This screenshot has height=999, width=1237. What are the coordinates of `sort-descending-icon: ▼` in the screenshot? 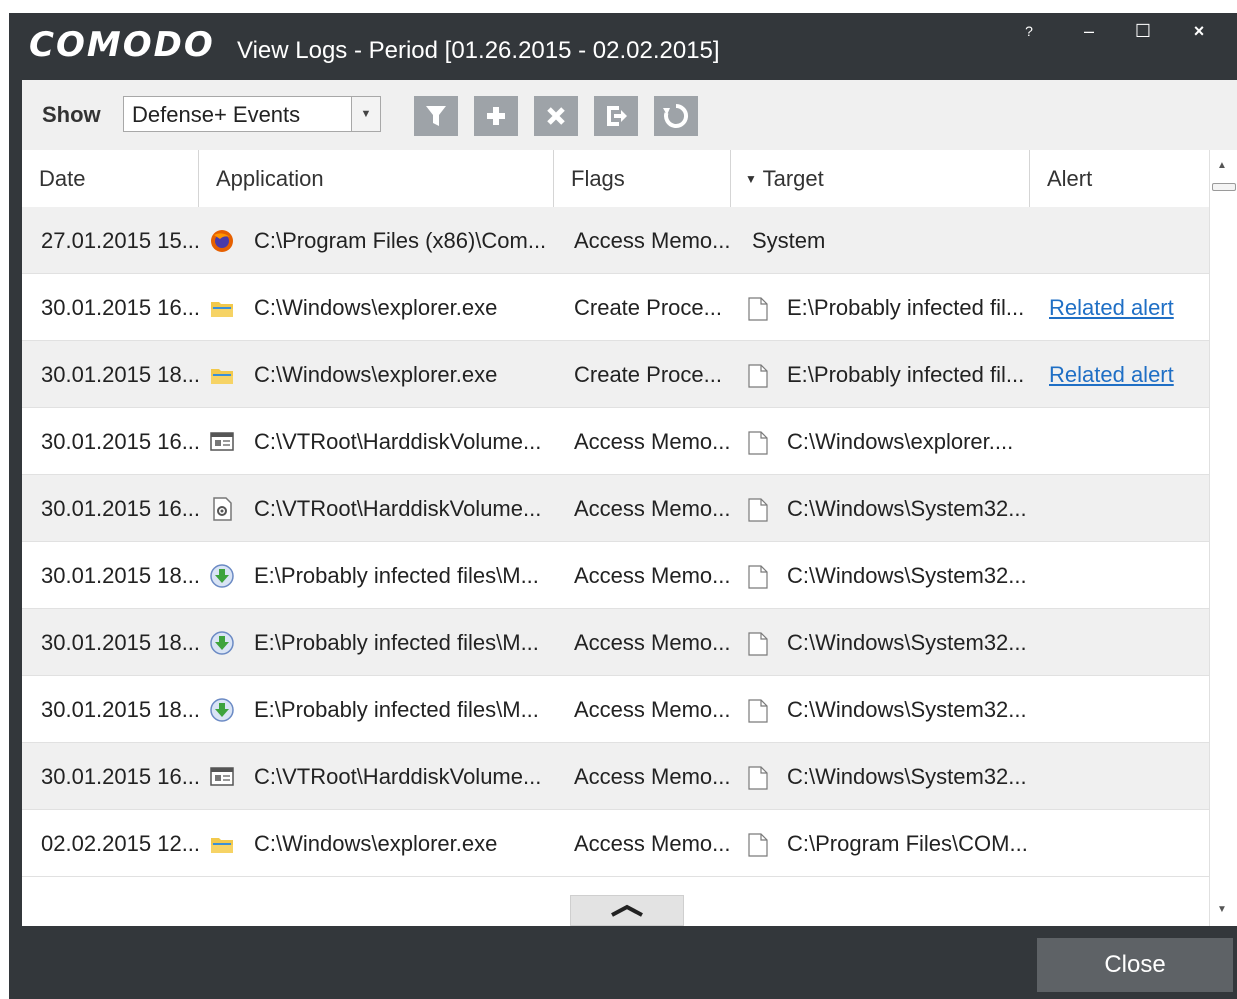 It's located at (751, 179).